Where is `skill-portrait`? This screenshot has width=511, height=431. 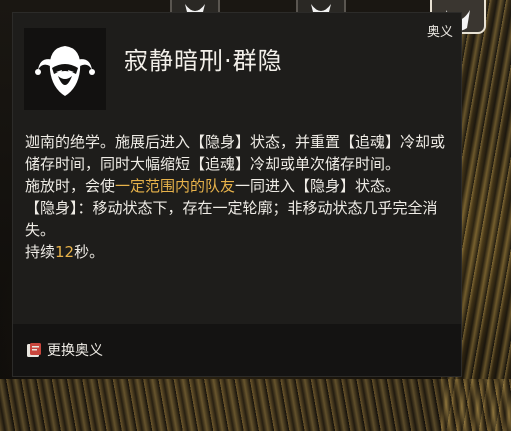 skill-portrait is located at coordinates (65, 69).